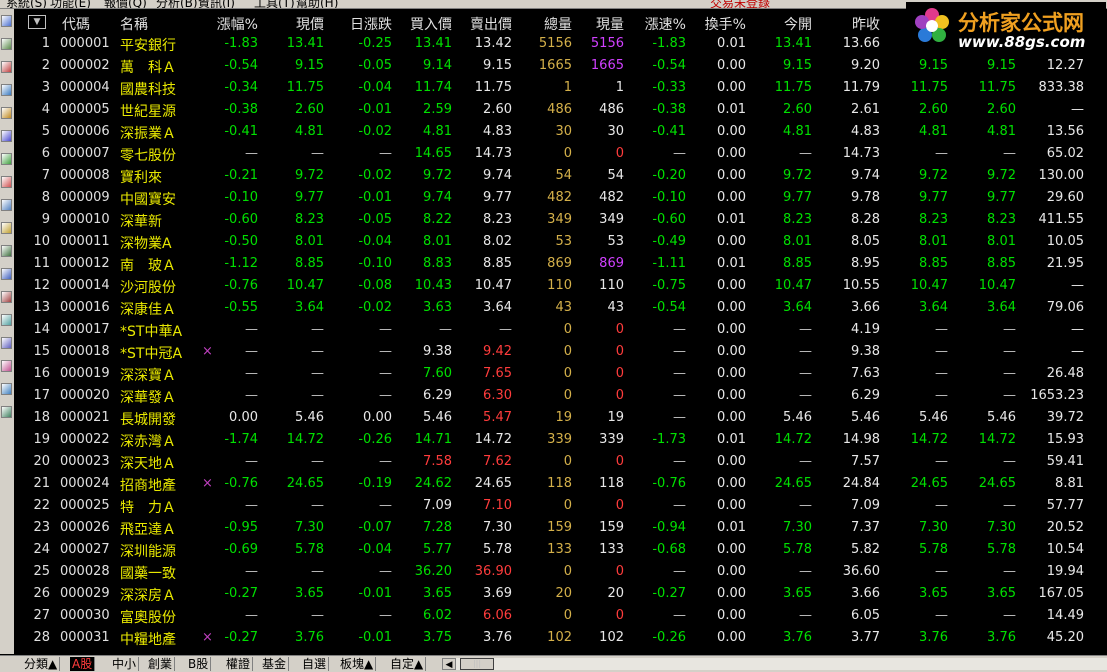 The width and height of the screenshot is (1107, 672). What do you see at coordinates (544, 24) in the screenshot?
I see `col-volume: 總量` at bounding box center [544, 24].